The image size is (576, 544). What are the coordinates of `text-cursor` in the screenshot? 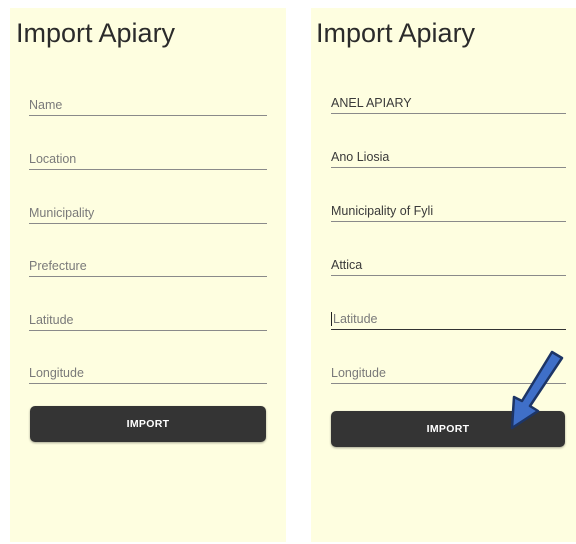 It's located at (331, 319).